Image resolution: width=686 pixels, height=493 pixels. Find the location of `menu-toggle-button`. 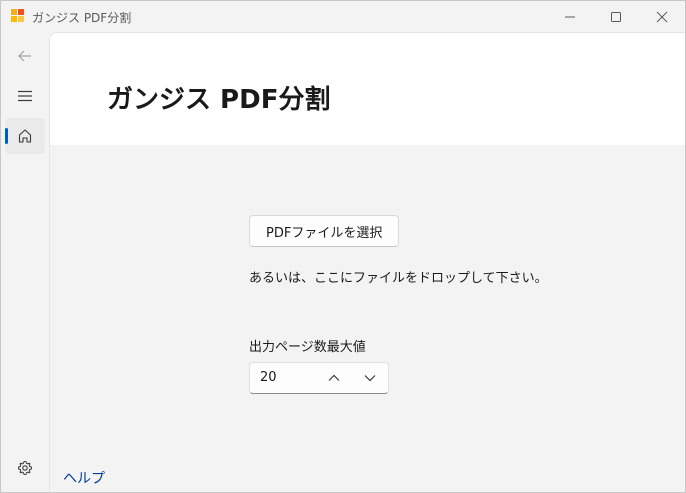

menu-toggle-button is located at coordinates (25, 96).